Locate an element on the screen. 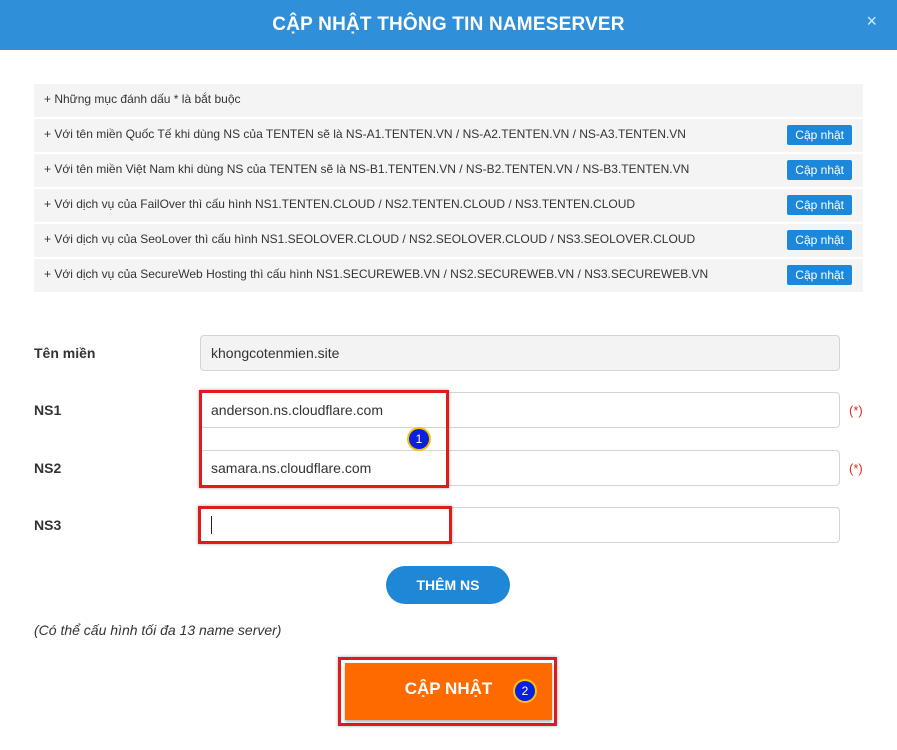  step-badge-2: 2 is located at coordinates (525, 691).